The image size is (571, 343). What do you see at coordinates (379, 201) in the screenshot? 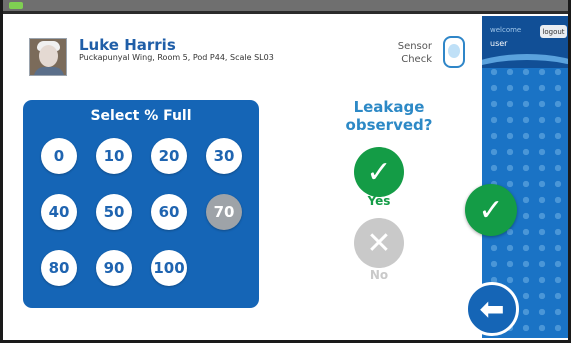
I see `yes-label: Yes` at bounding box center [379, 201].